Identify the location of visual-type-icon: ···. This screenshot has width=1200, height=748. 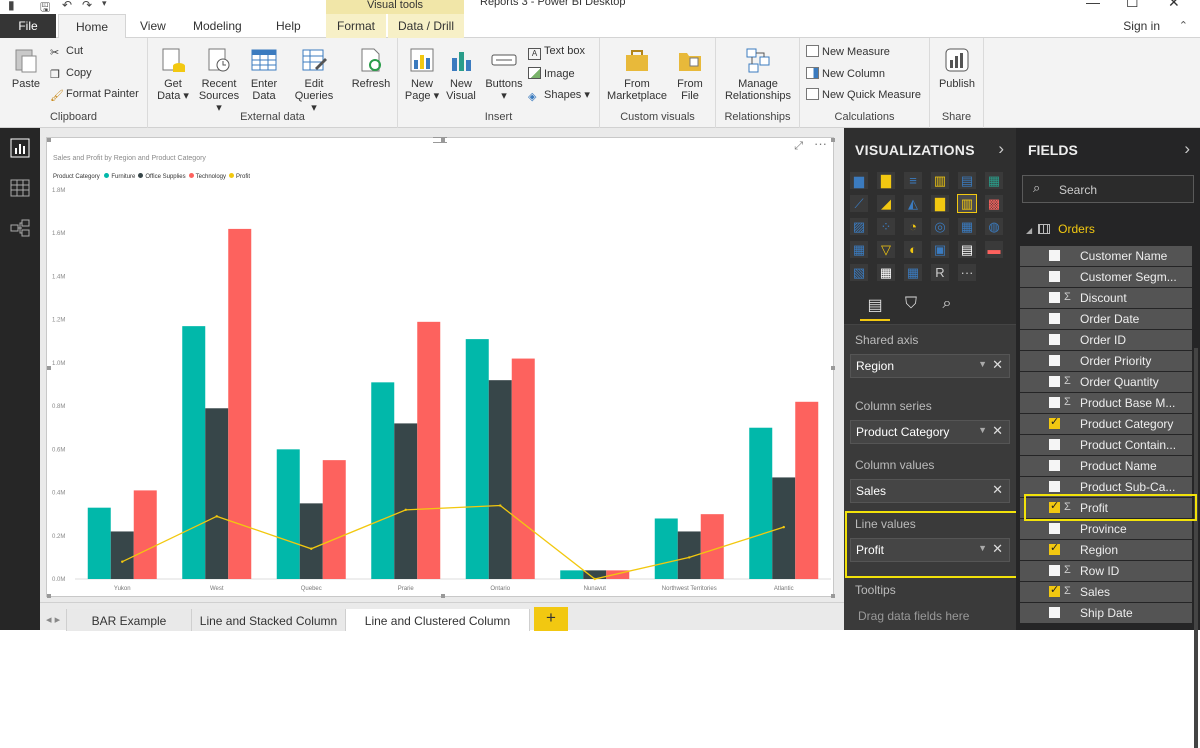
(967, 272).